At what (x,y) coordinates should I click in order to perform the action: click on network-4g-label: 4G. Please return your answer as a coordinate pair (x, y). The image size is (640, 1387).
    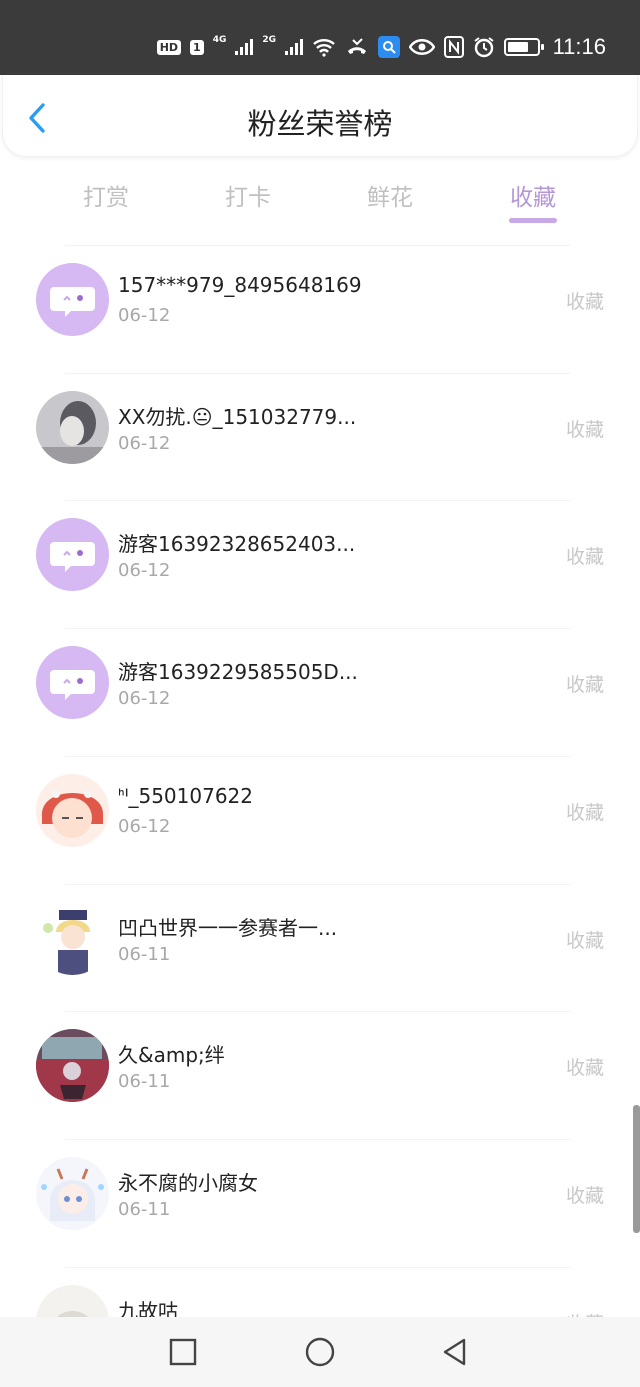
    Looking at the image, I should click on (219, 40).